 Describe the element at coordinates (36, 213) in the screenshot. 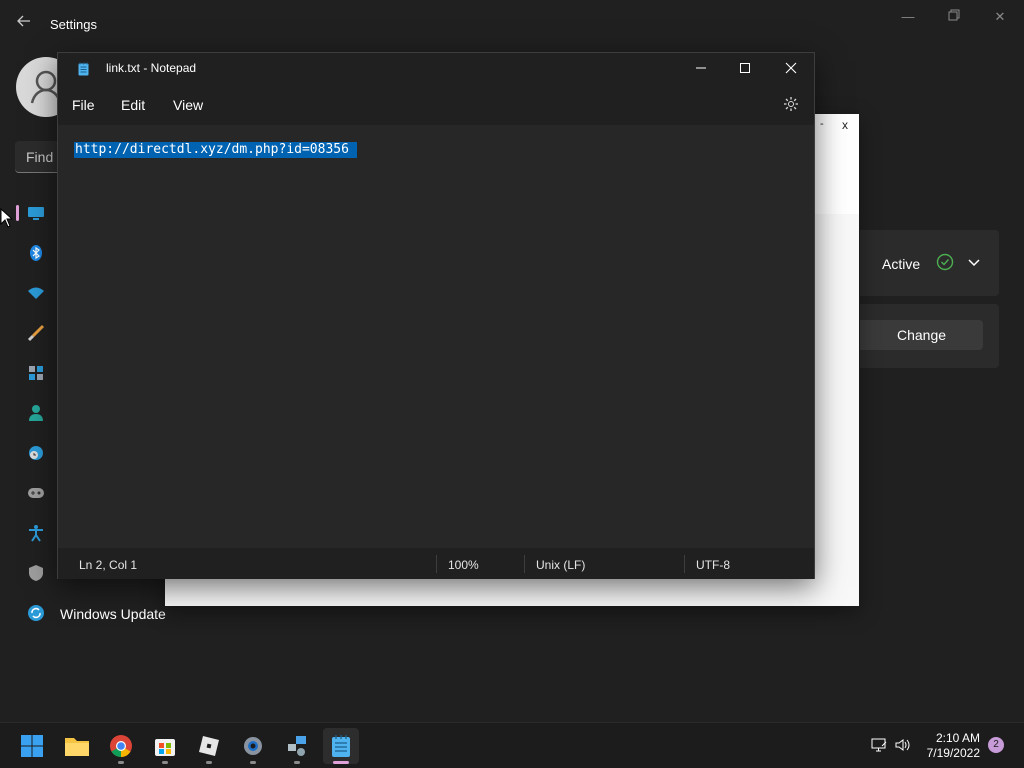

I see `monitor-icon` at that location.